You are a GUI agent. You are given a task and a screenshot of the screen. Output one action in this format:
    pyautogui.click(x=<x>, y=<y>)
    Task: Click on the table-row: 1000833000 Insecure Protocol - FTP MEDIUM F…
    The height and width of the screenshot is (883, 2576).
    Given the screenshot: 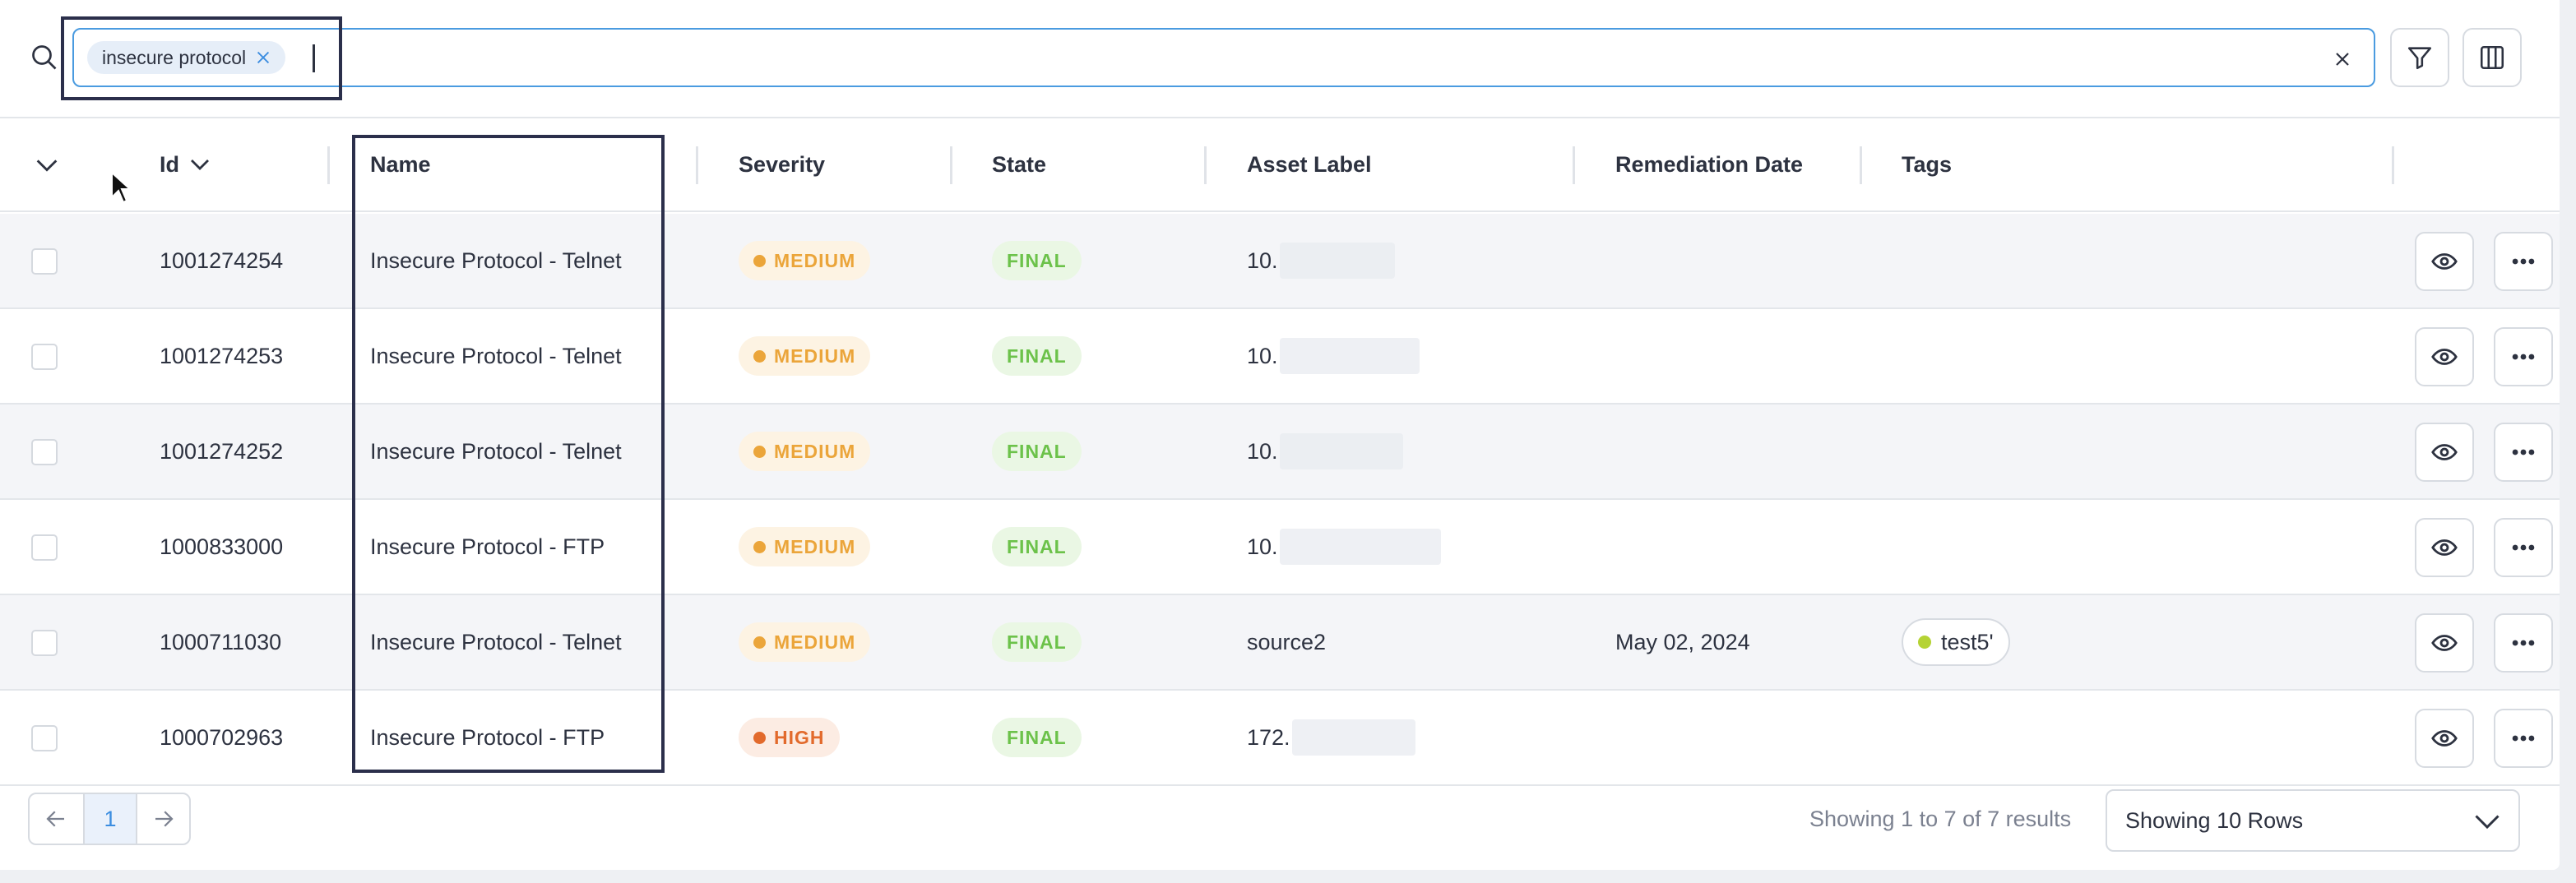 What is the action you would take?
    pyautogui.click(x=1280, y=547)
    